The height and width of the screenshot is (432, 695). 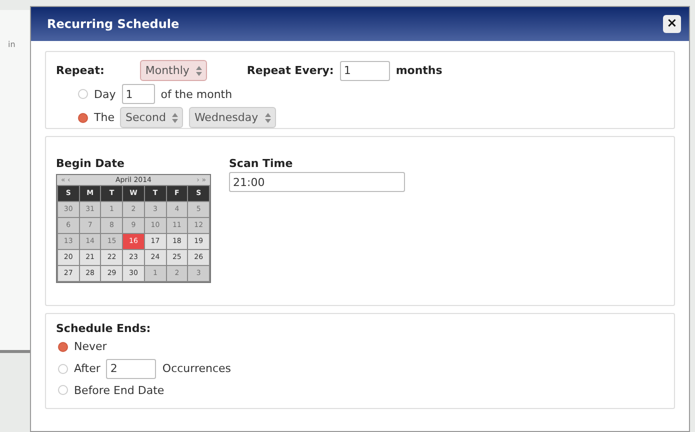 I want to click on occurrences-field: 2, so click(x=131, y=368).